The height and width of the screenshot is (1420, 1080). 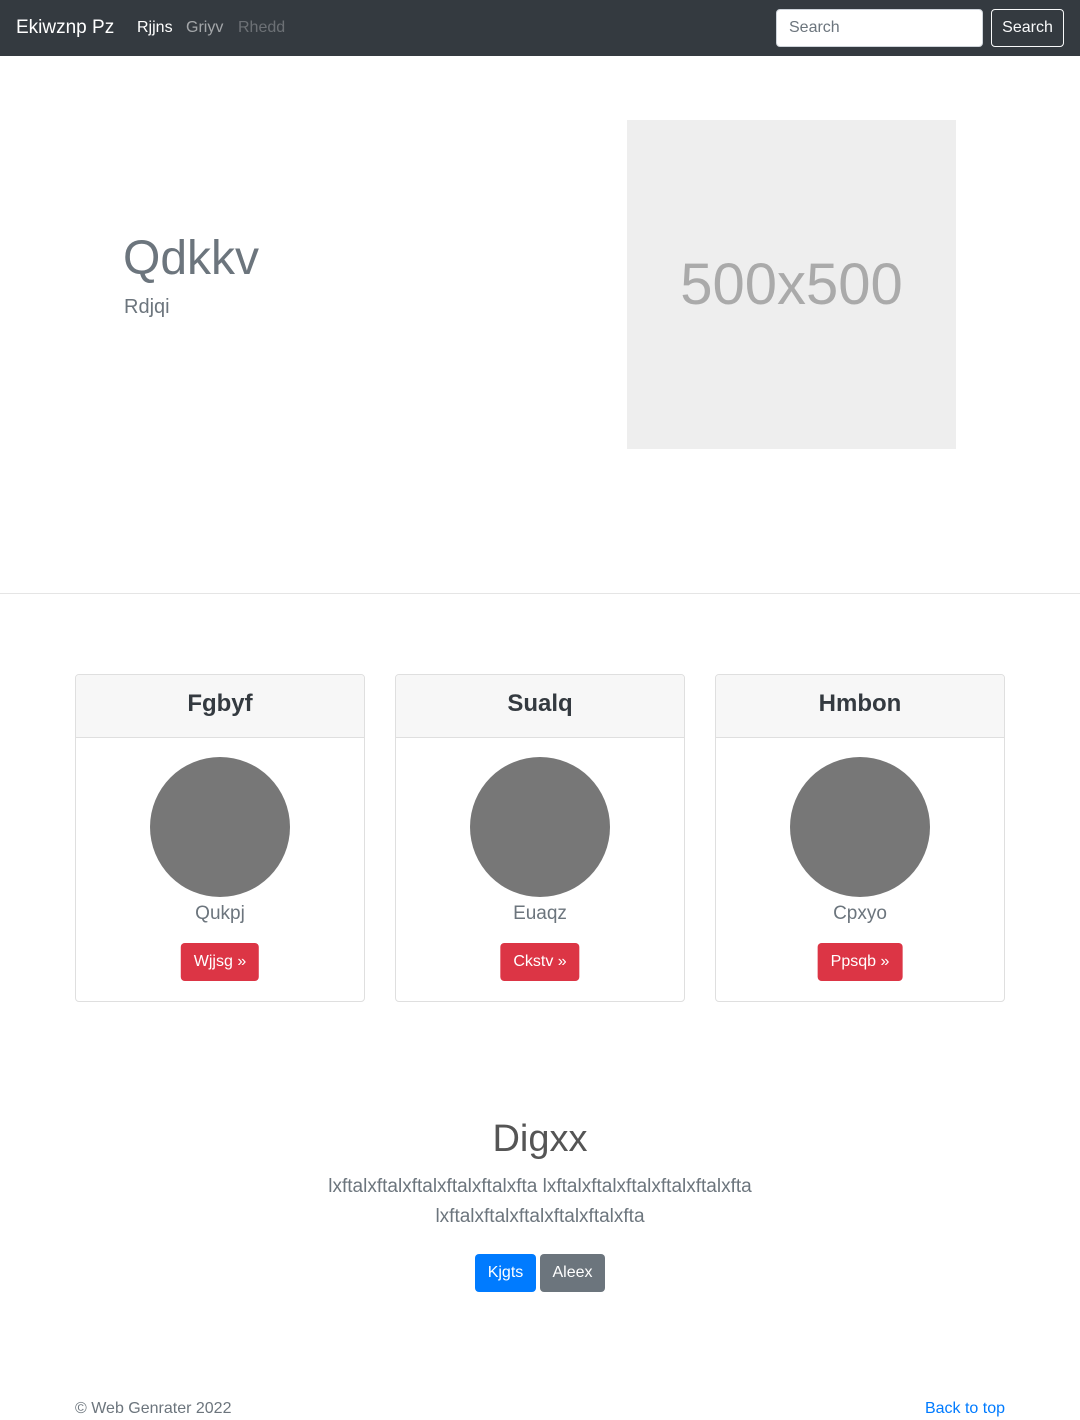 What do you see at coordinates (860, 962) in the screenshot?
I see `card-button: Ppsqb »` at bounding box center [860, 962].